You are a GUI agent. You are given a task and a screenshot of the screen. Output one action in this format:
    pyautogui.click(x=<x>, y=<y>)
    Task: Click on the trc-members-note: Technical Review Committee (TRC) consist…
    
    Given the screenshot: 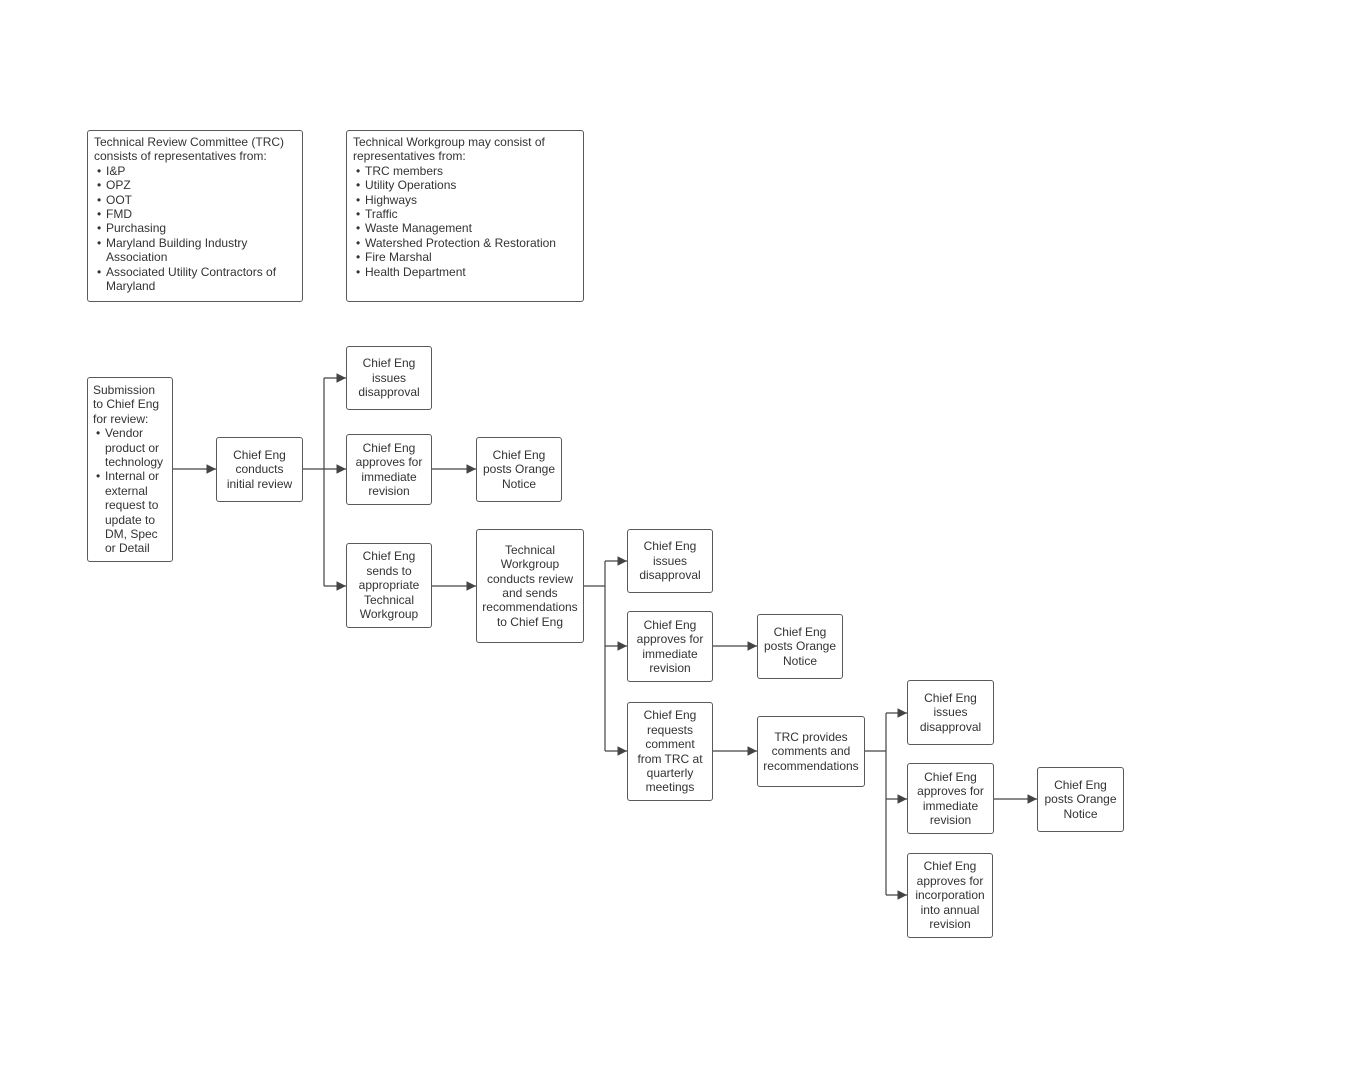 What is the action you would take?
    pyautogui.click(x=195, y=216)
    